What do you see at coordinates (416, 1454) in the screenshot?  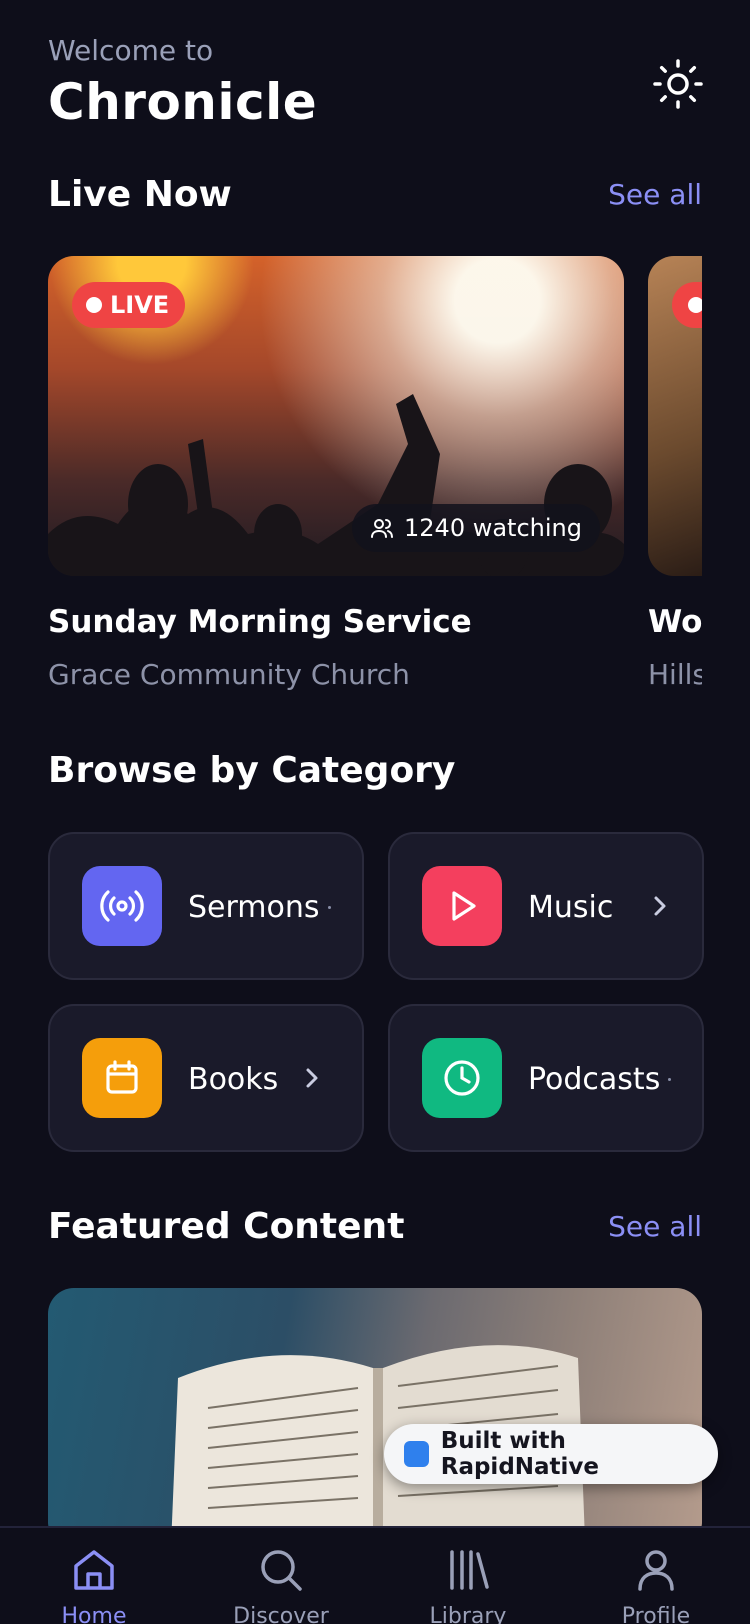 I see `rapidnative-logo-icon` at bounding box center [416, 1454].